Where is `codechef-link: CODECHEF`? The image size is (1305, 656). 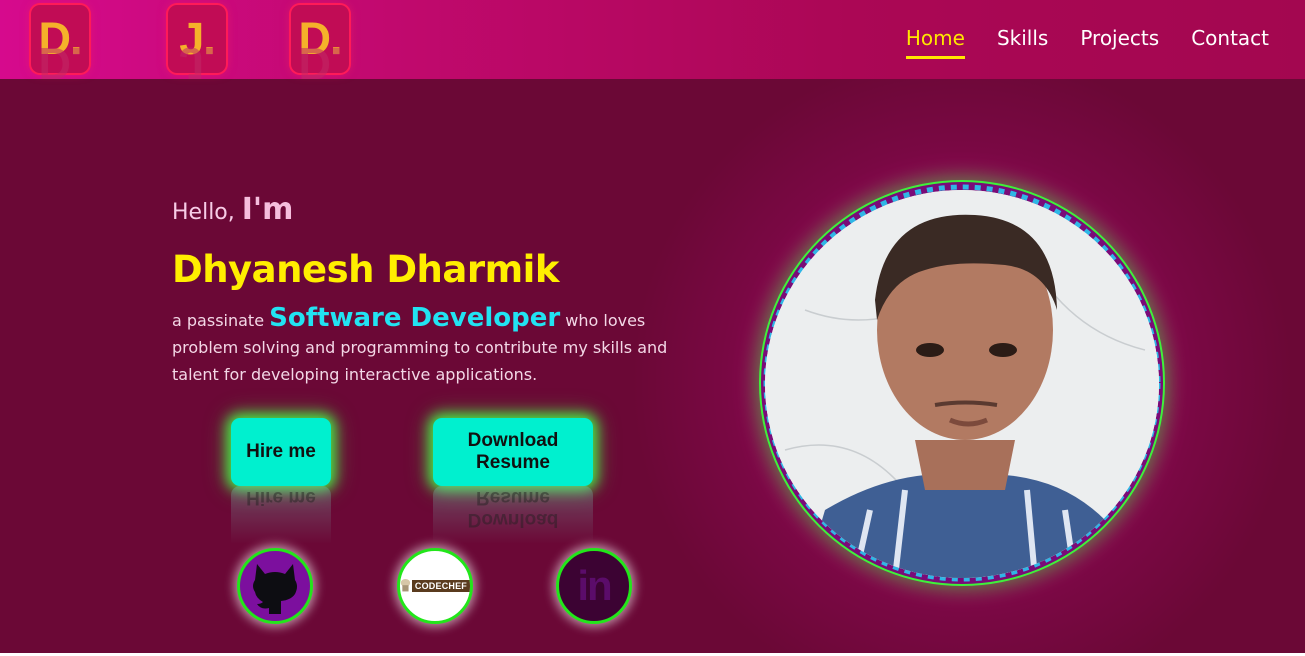 codechef-link: CODECHEF is located at coordinates (435, 586).